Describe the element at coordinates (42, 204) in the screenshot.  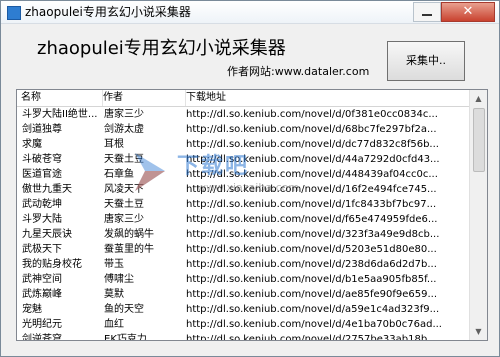
I see `novel-name: 武动乾坤` at that location.